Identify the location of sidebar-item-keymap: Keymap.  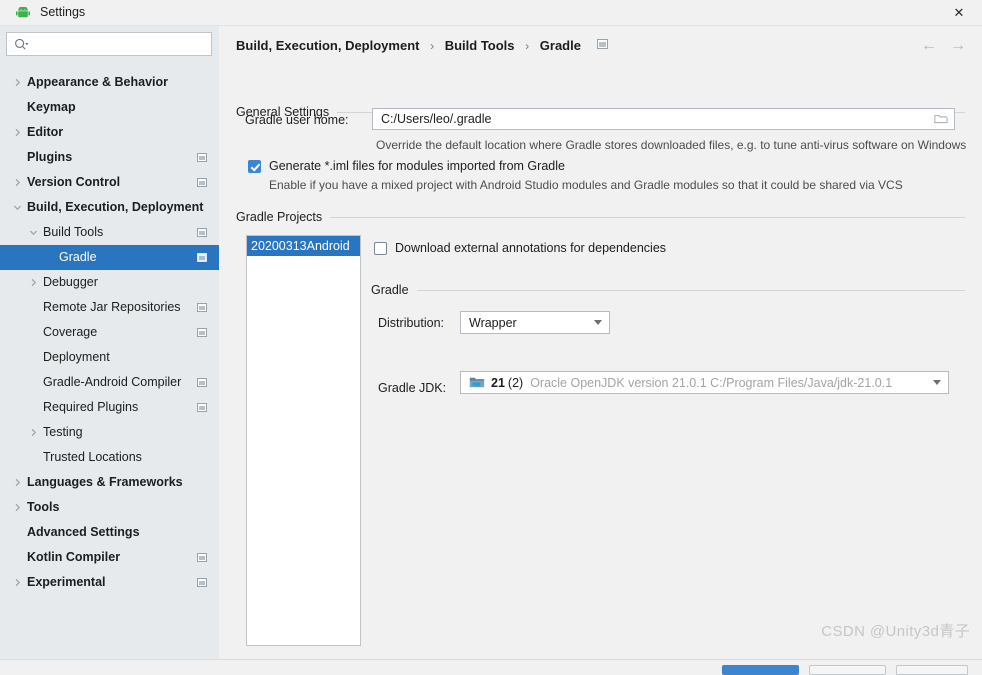
(109, 107).